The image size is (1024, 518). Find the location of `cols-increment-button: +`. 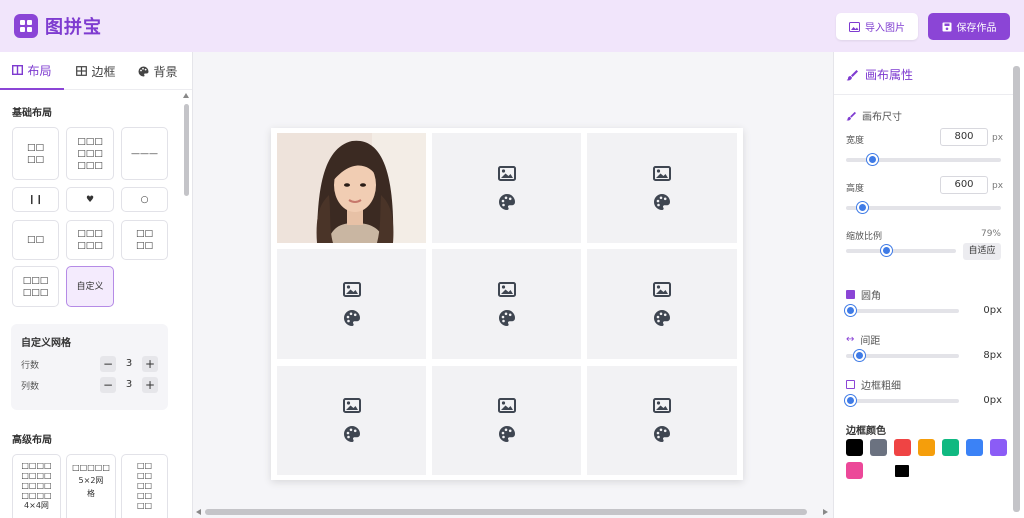

cols-increment-button: + is located at coordinates (150, 385).